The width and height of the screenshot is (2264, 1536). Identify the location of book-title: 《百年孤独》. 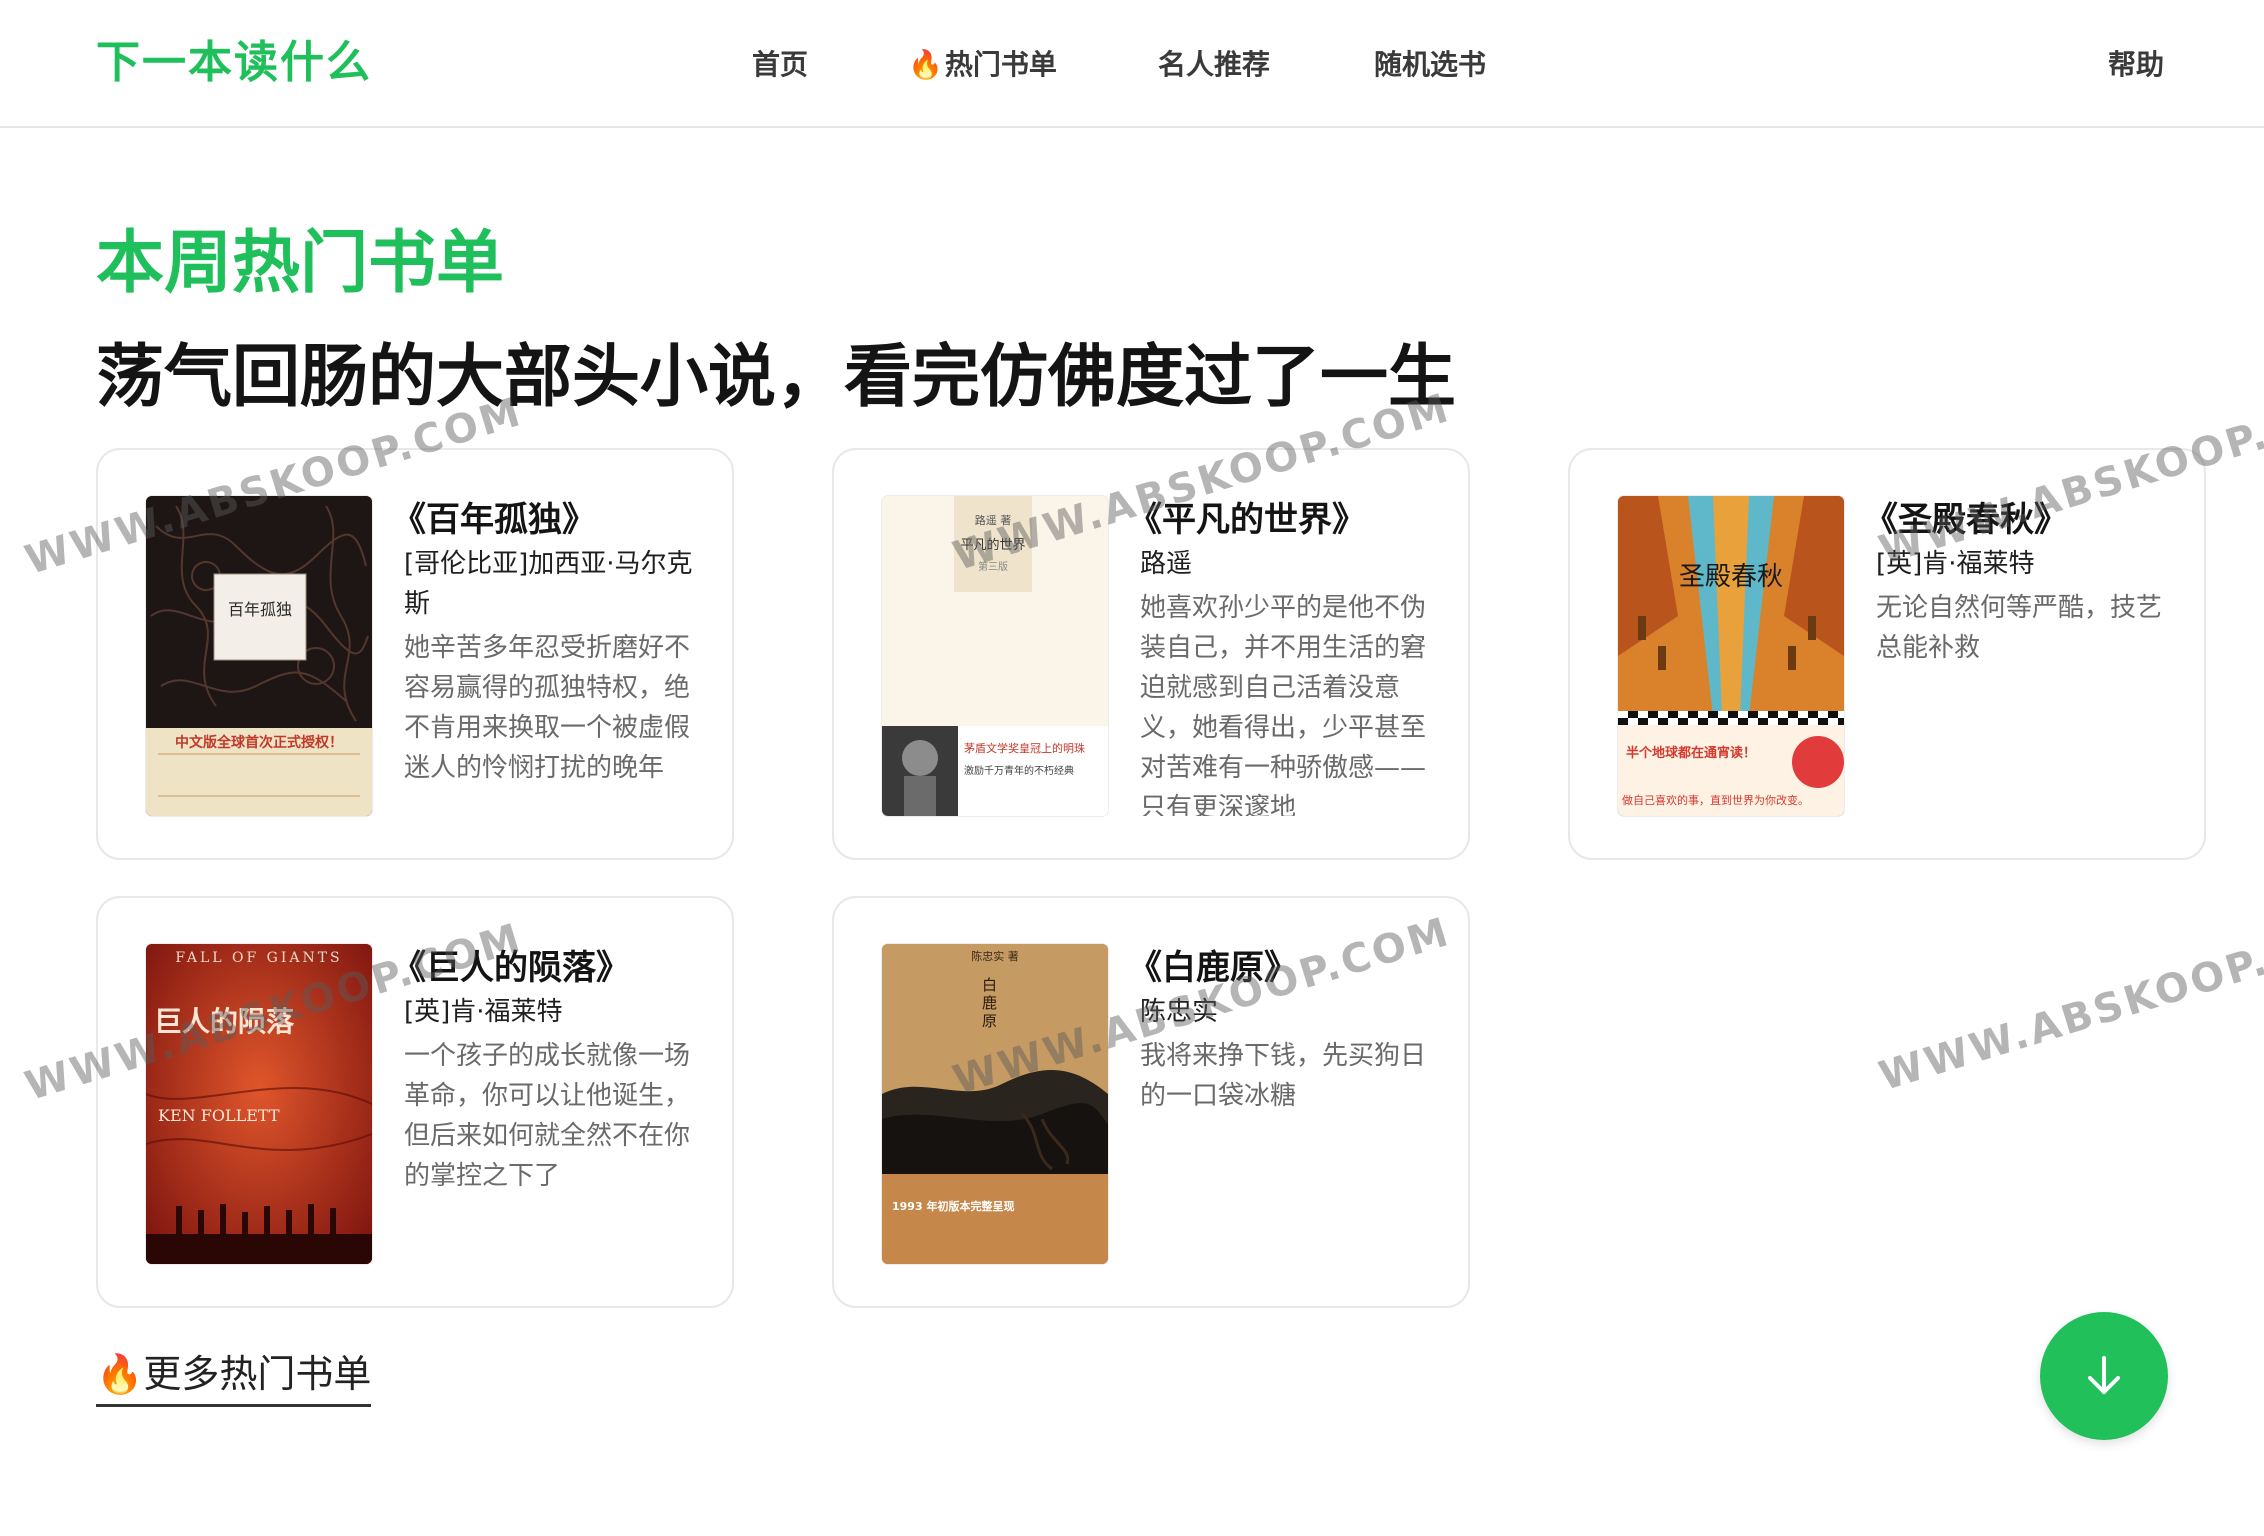
(559, 520).